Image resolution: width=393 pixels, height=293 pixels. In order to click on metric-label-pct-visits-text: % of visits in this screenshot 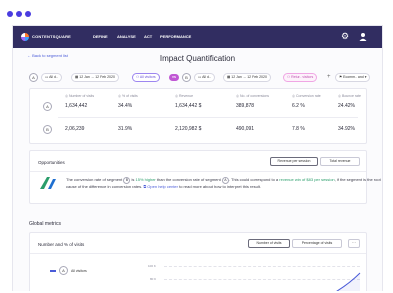, I will do `click(130, 96)`.